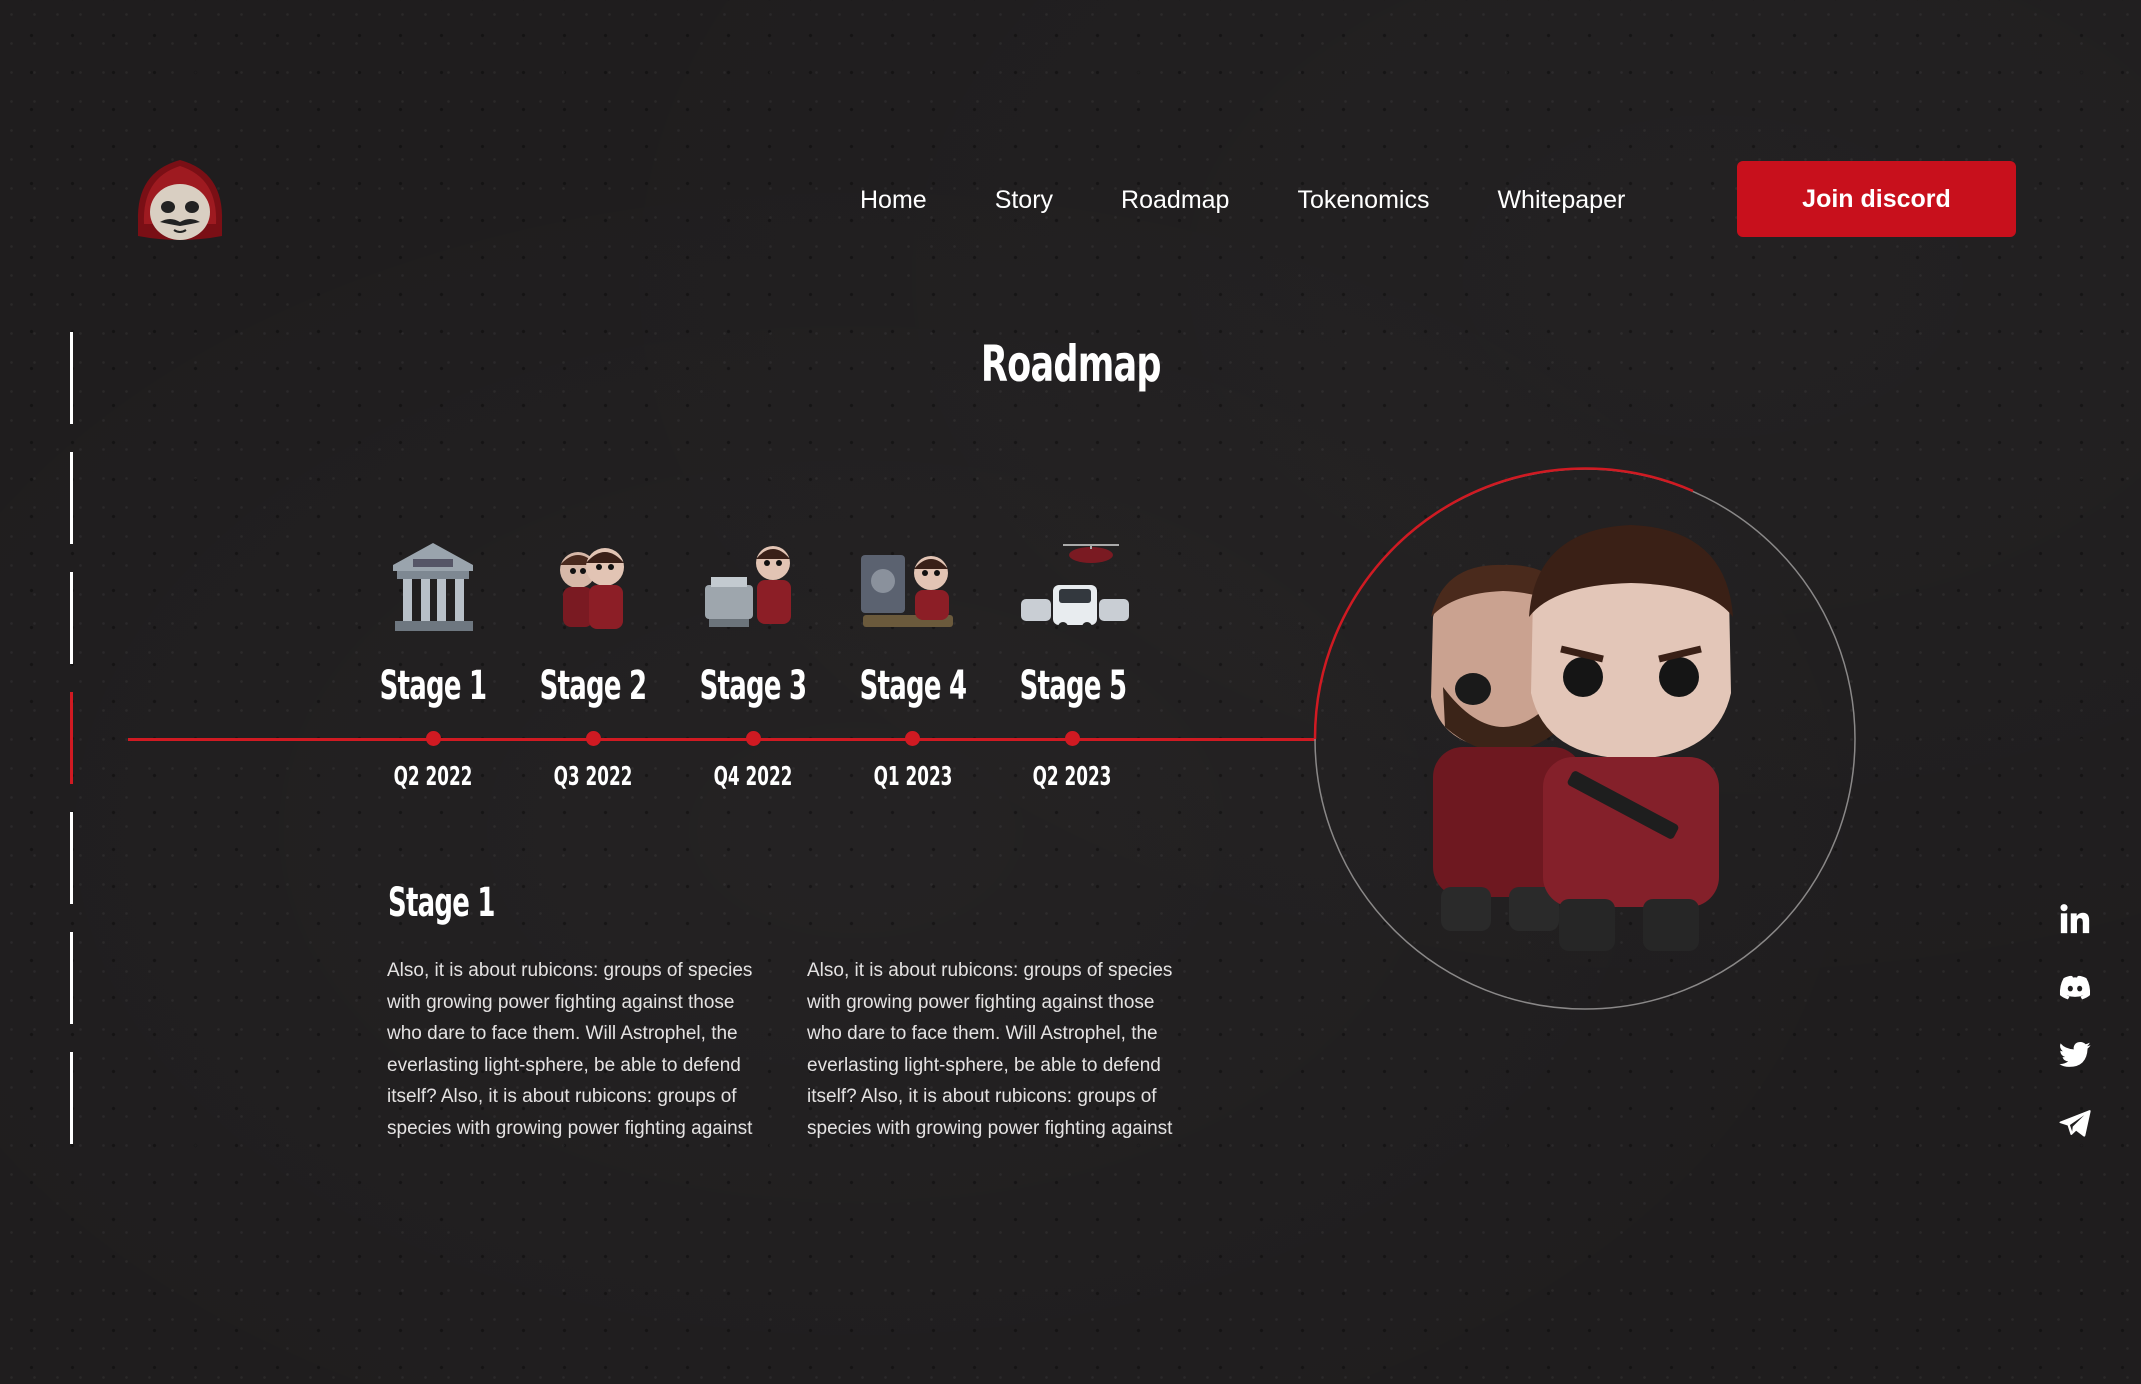 The height and width of the screenshot is (1384, 2141). I want to click on stage-item: Stage 5, so click(1073, 622).